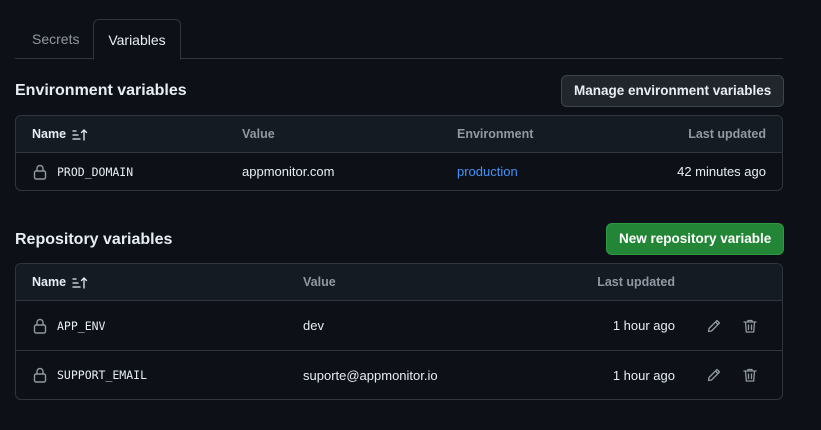  I want to click on variable-name-cell: PROD_DOMAIN, so click(83, 171).